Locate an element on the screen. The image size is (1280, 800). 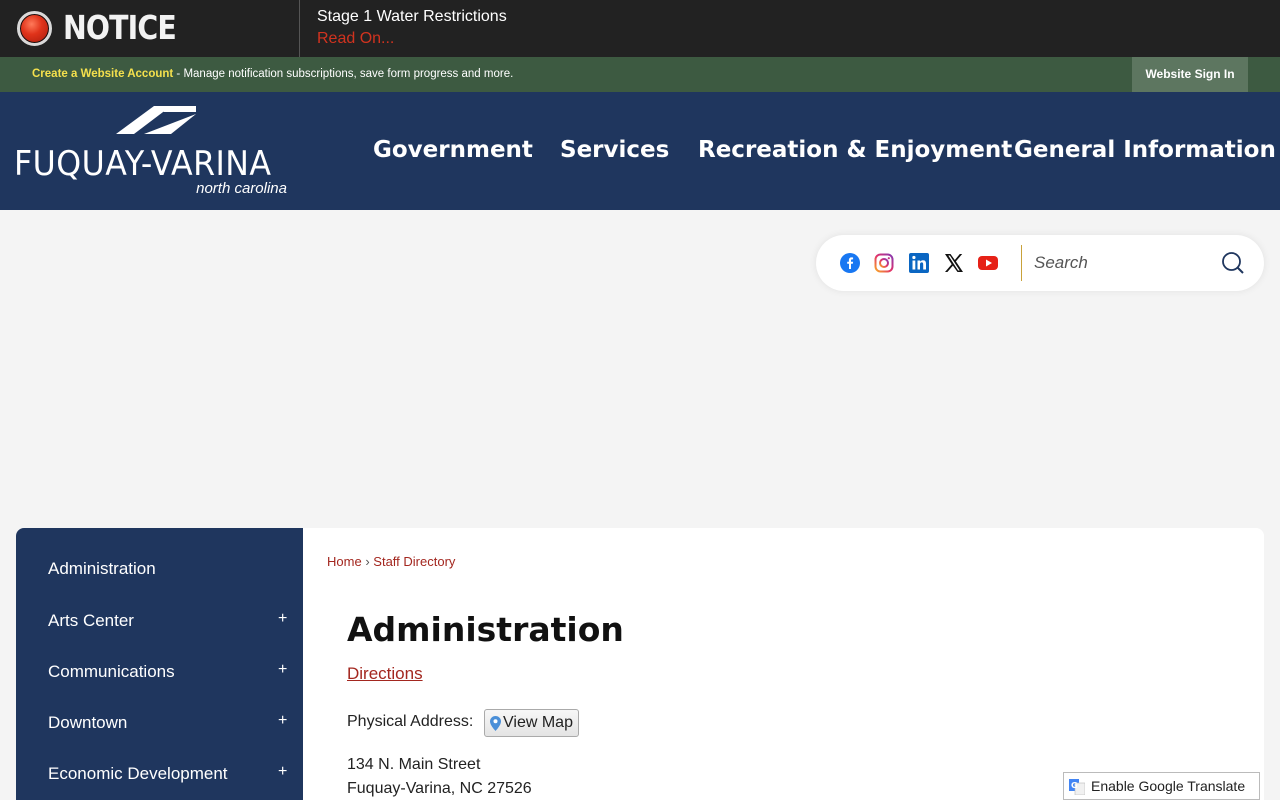
nav-services: Services is located at coordinates (614, 150).